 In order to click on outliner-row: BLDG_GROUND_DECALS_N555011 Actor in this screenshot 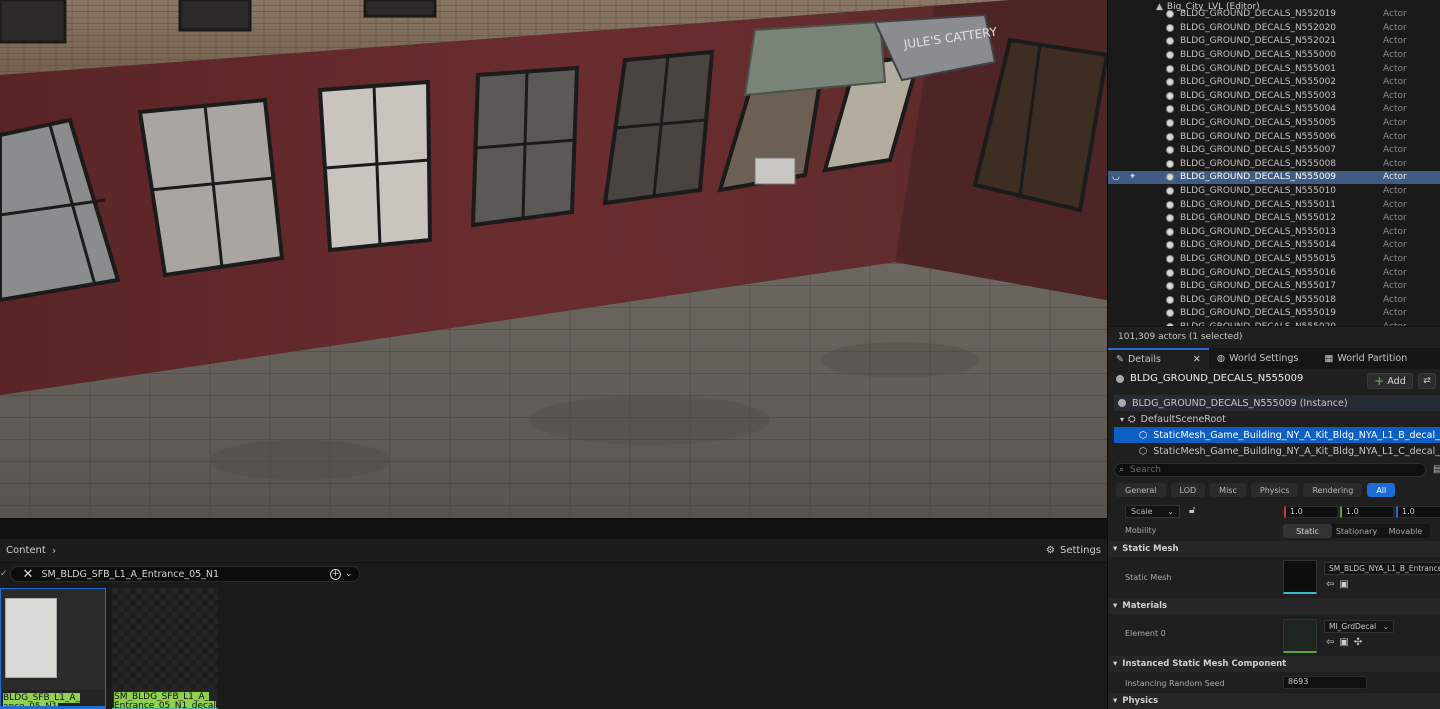, I will do `click(1274, 205)`.